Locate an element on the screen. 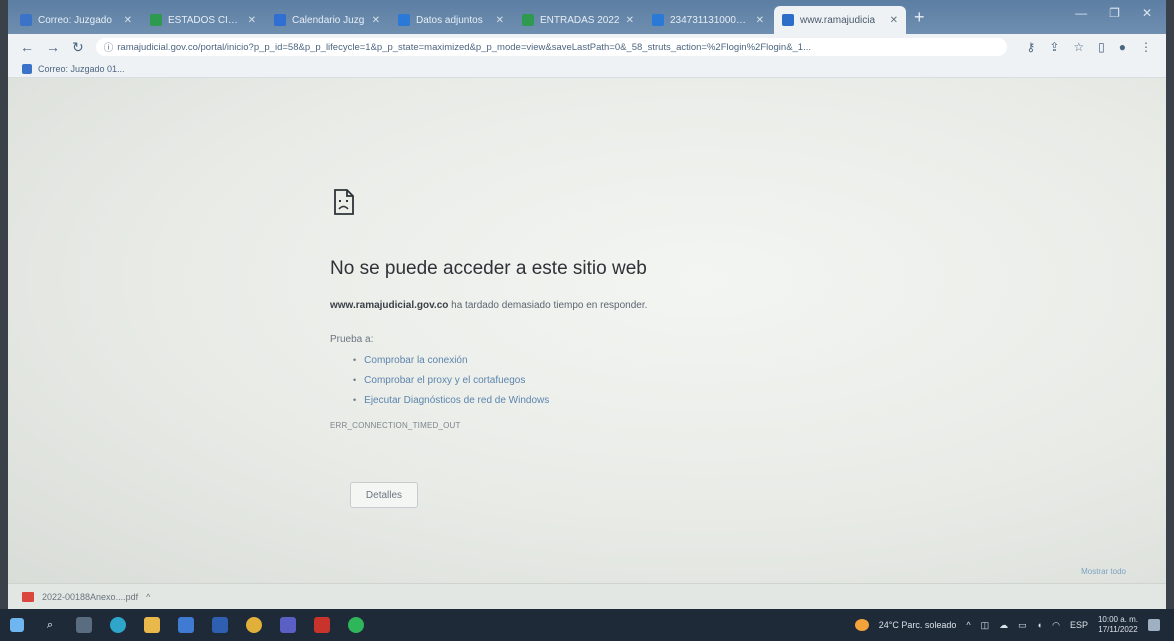 This screenshot has height=641, width=1174. globe-icon is located at coordinates (788, 20).